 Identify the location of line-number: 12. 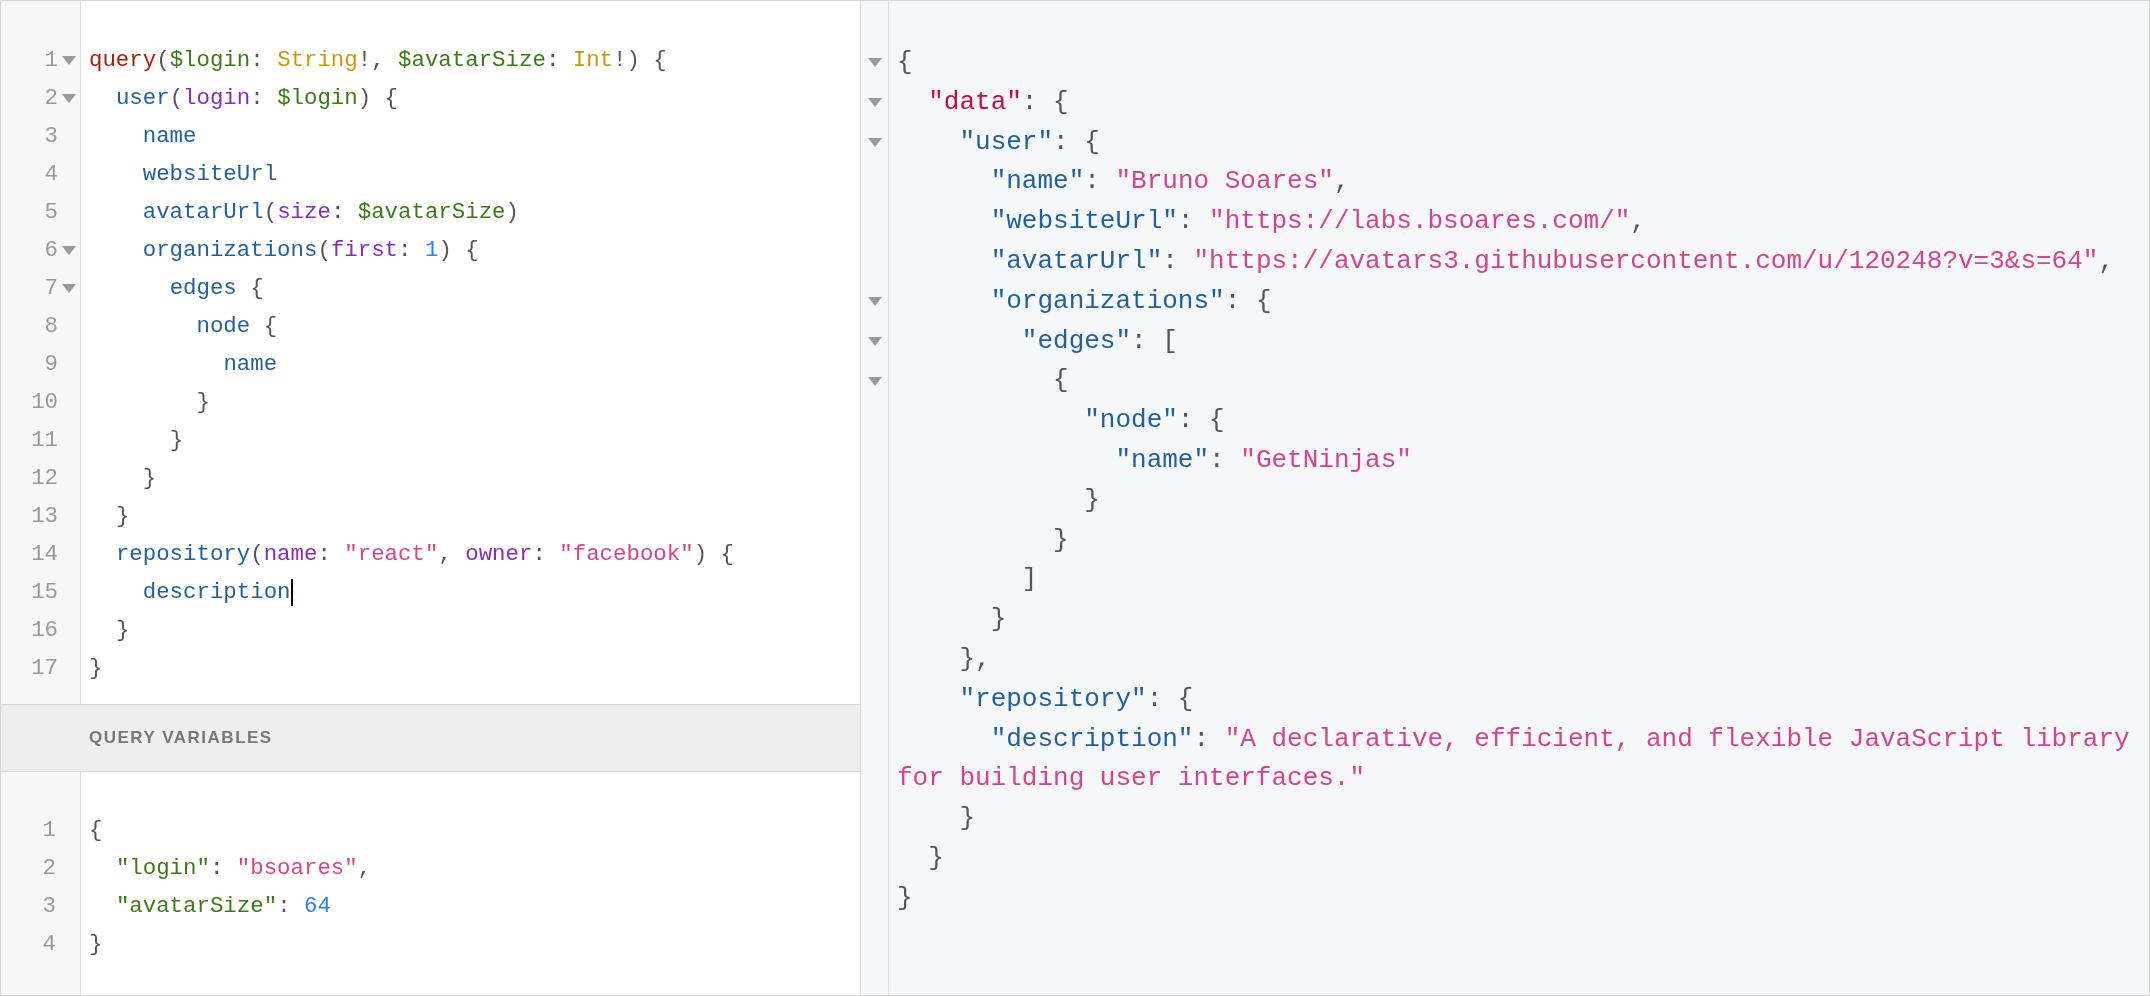
(44, 478).